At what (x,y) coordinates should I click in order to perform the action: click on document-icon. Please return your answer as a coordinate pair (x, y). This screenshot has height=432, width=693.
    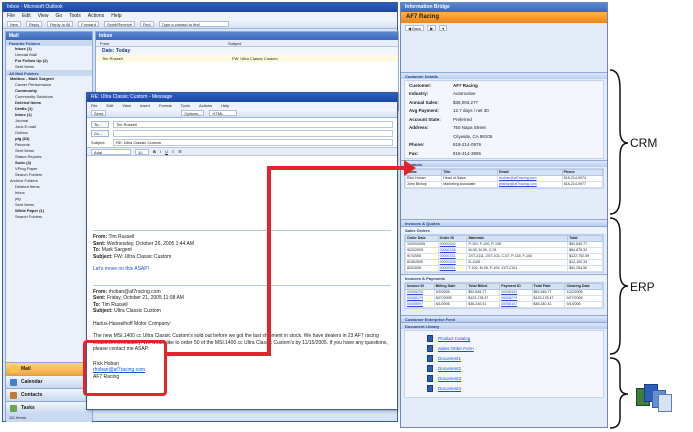
    Looking at the image, I should click on (430, 388).